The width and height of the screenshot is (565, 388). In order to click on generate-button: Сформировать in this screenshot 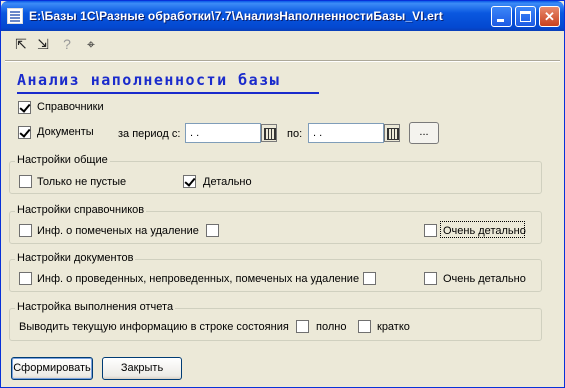, I will do `click(52, 368)`.